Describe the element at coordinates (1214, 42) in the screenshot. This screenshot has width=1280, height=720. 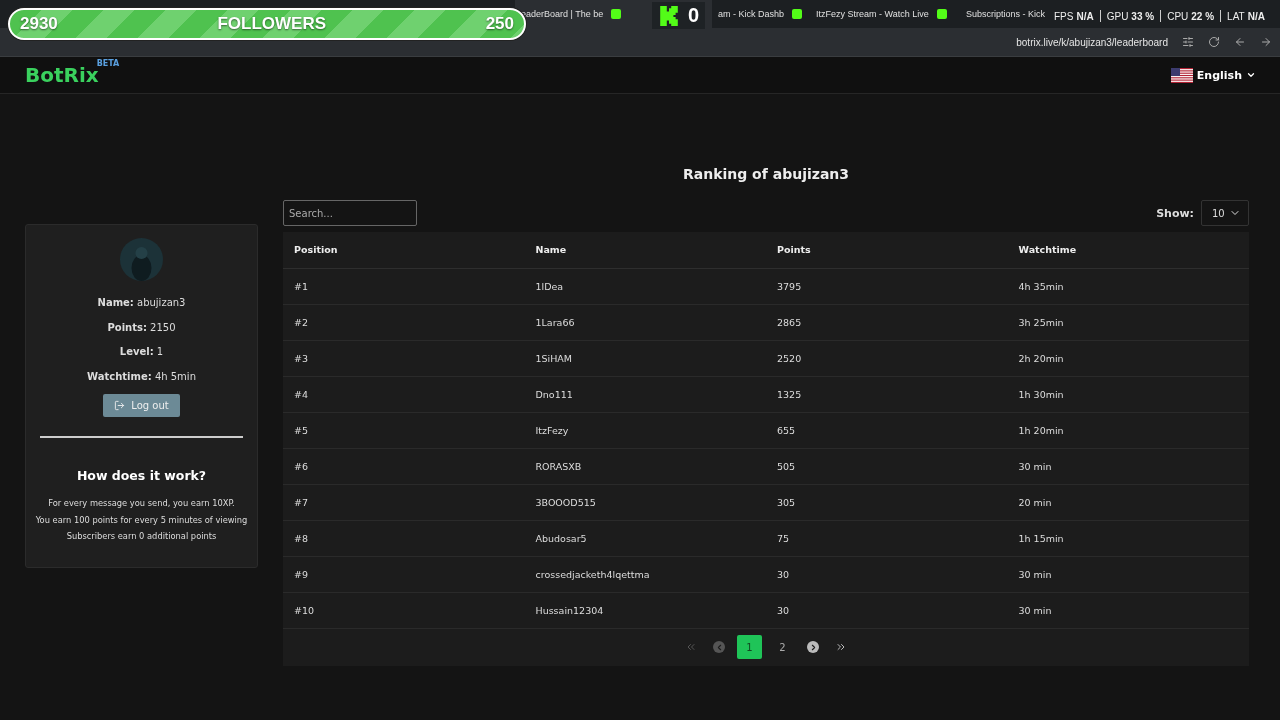
I see `reload-icon` at that location.